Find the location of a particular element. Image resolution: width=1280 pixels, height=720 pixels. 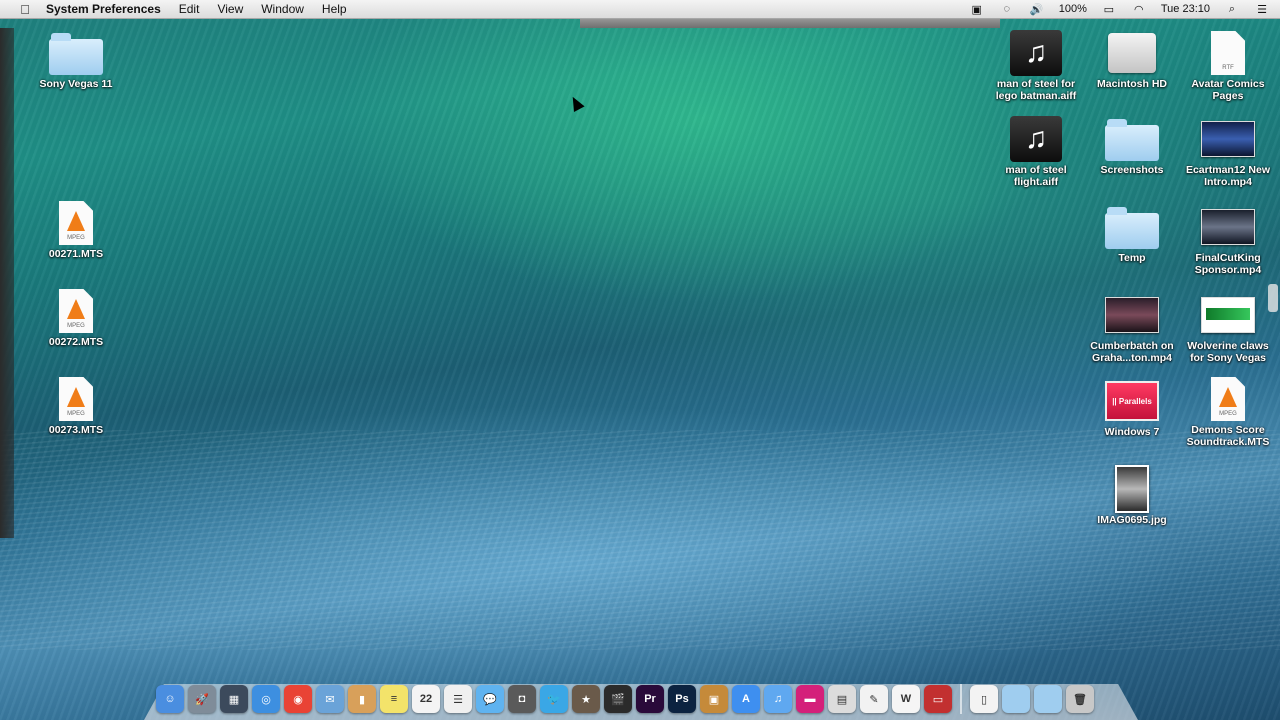

premiere-icon: Pr is located at coordinates (650, 699).